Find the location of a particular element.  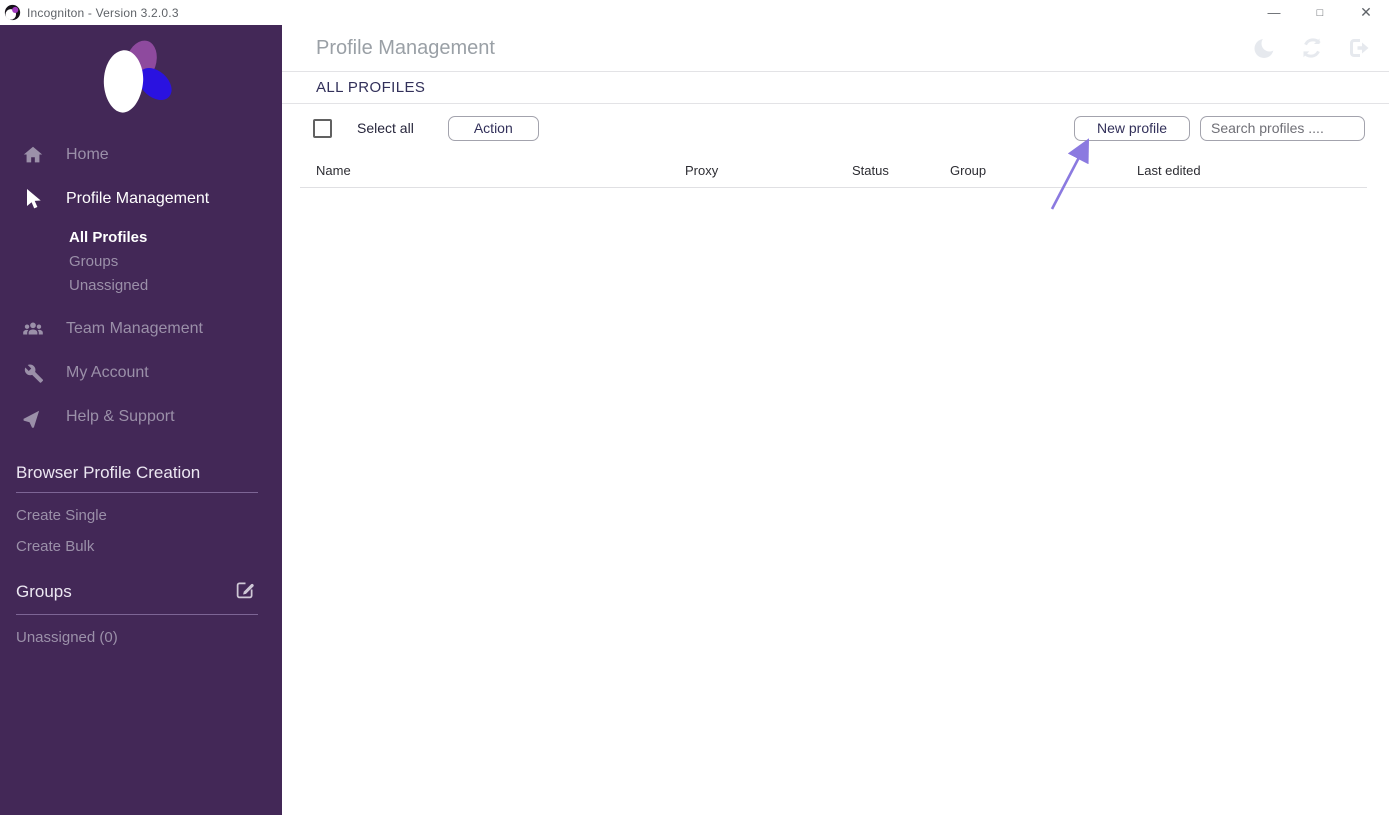

cursor-icon is located at coordinates (33, 199).